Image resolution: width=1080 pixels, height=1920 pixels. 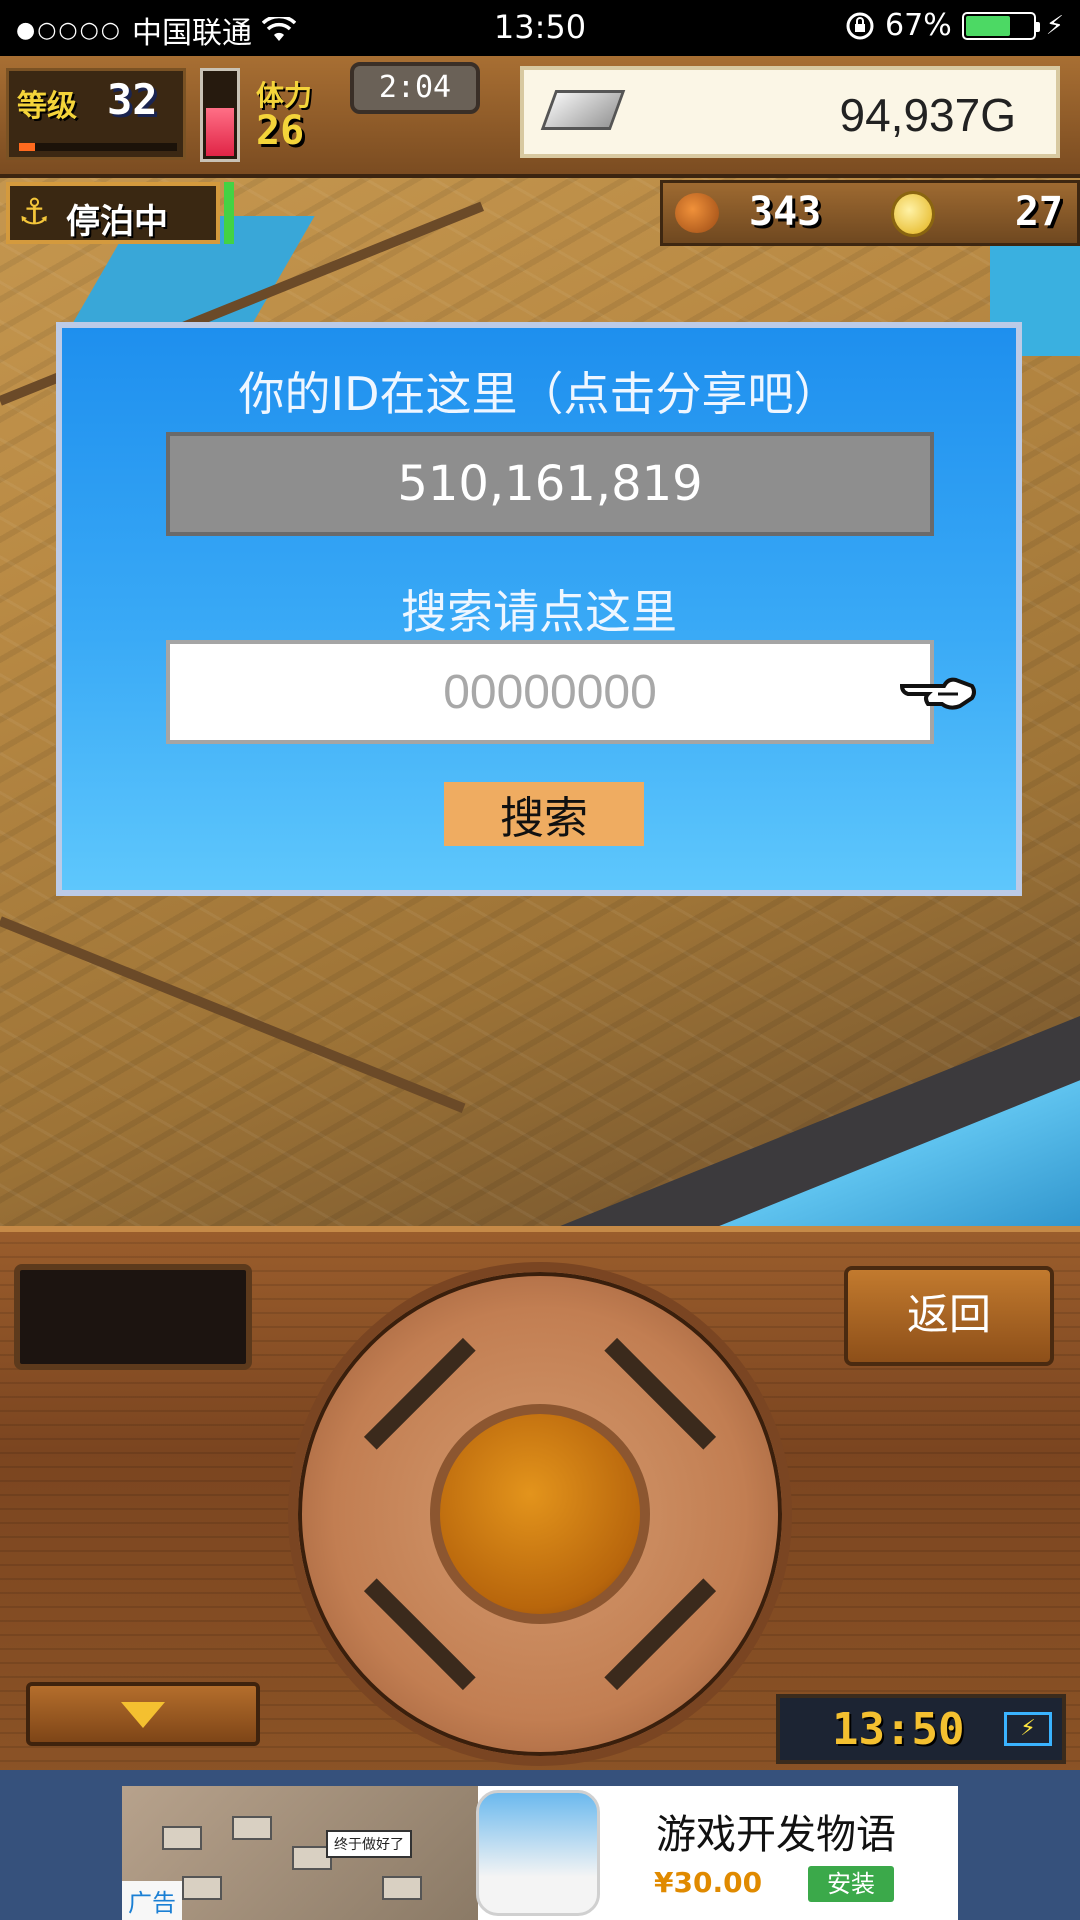 I want to click on status-bar: ●○○○○ 中国联通 13:50 67% ⚡, so click(x=540, y=28).